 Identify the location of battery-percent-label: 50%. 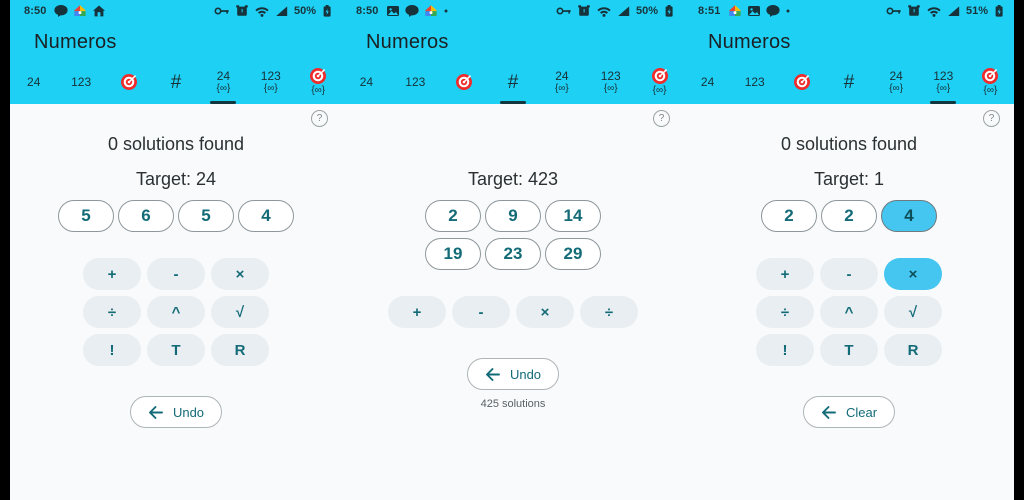
(304, 11).